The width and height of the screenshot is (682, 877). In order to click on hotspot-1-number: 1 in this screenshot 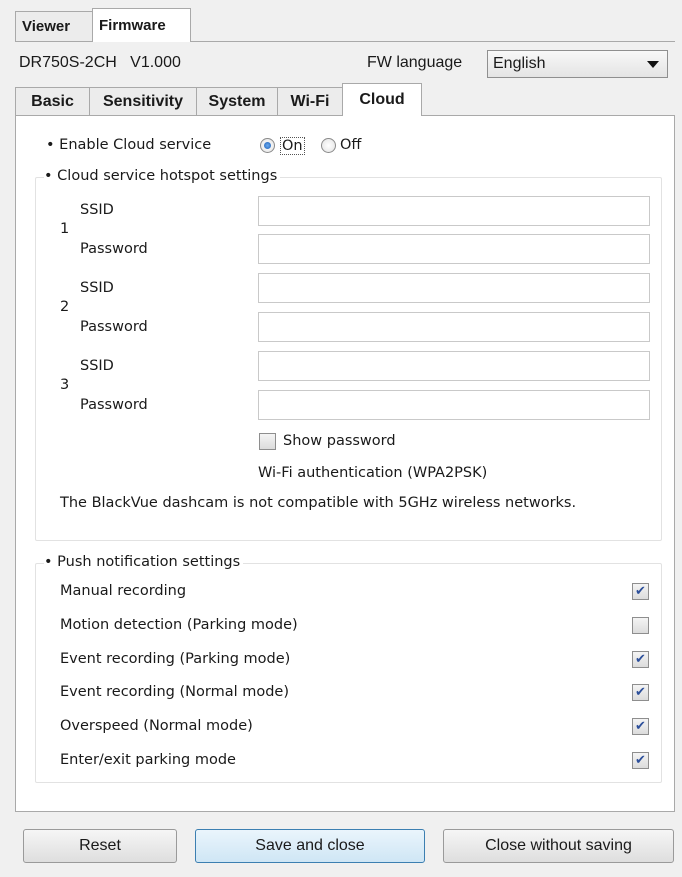, I will do `click(65, 229)`.